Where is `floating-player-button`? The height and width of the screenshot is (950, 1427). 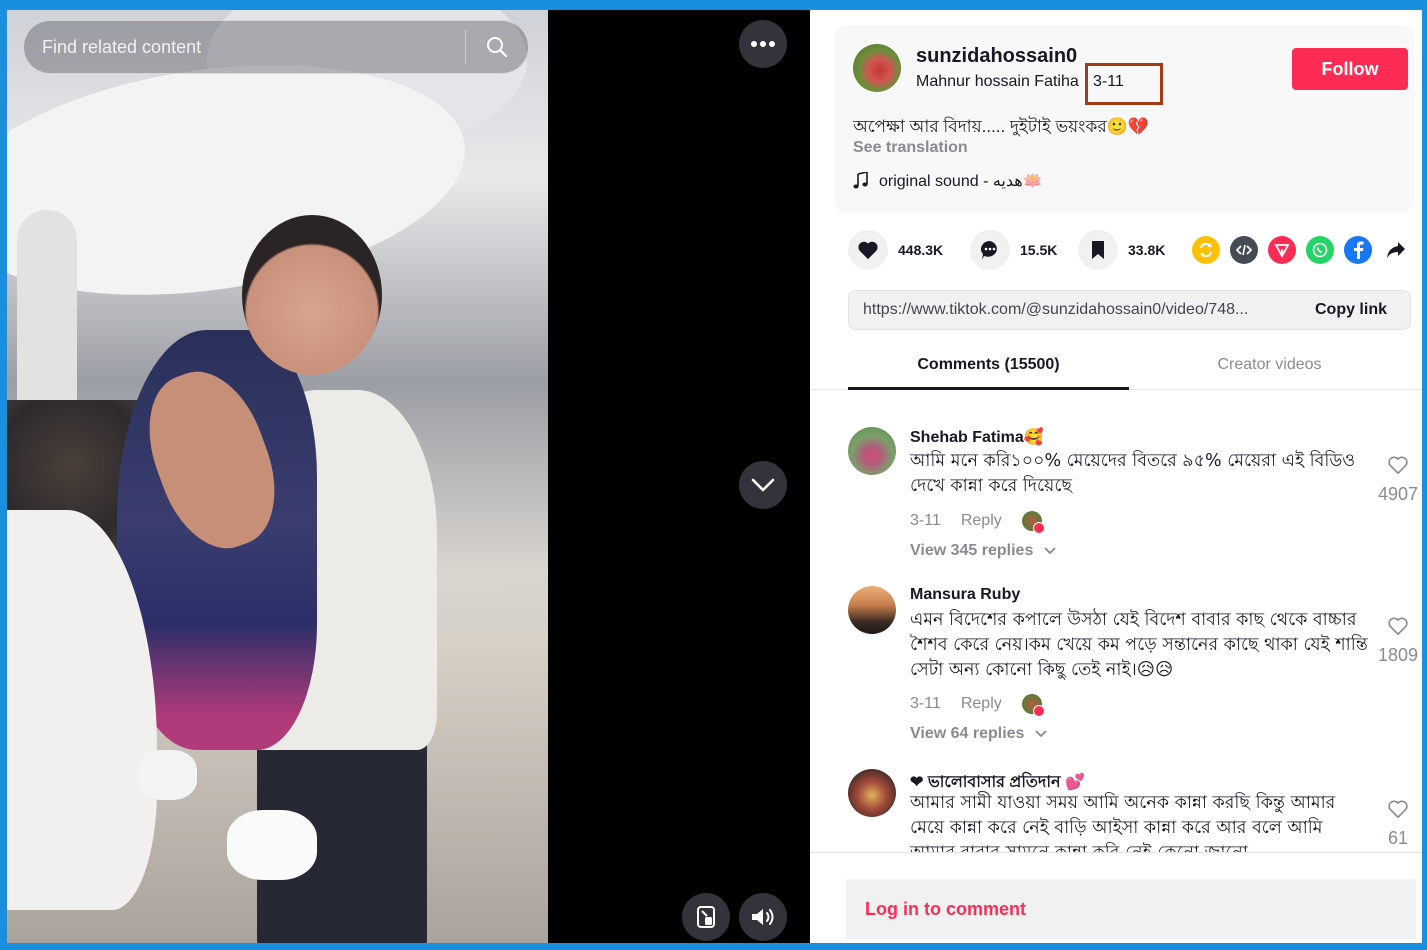
floating-player-button is located at coordinates (706, 917).